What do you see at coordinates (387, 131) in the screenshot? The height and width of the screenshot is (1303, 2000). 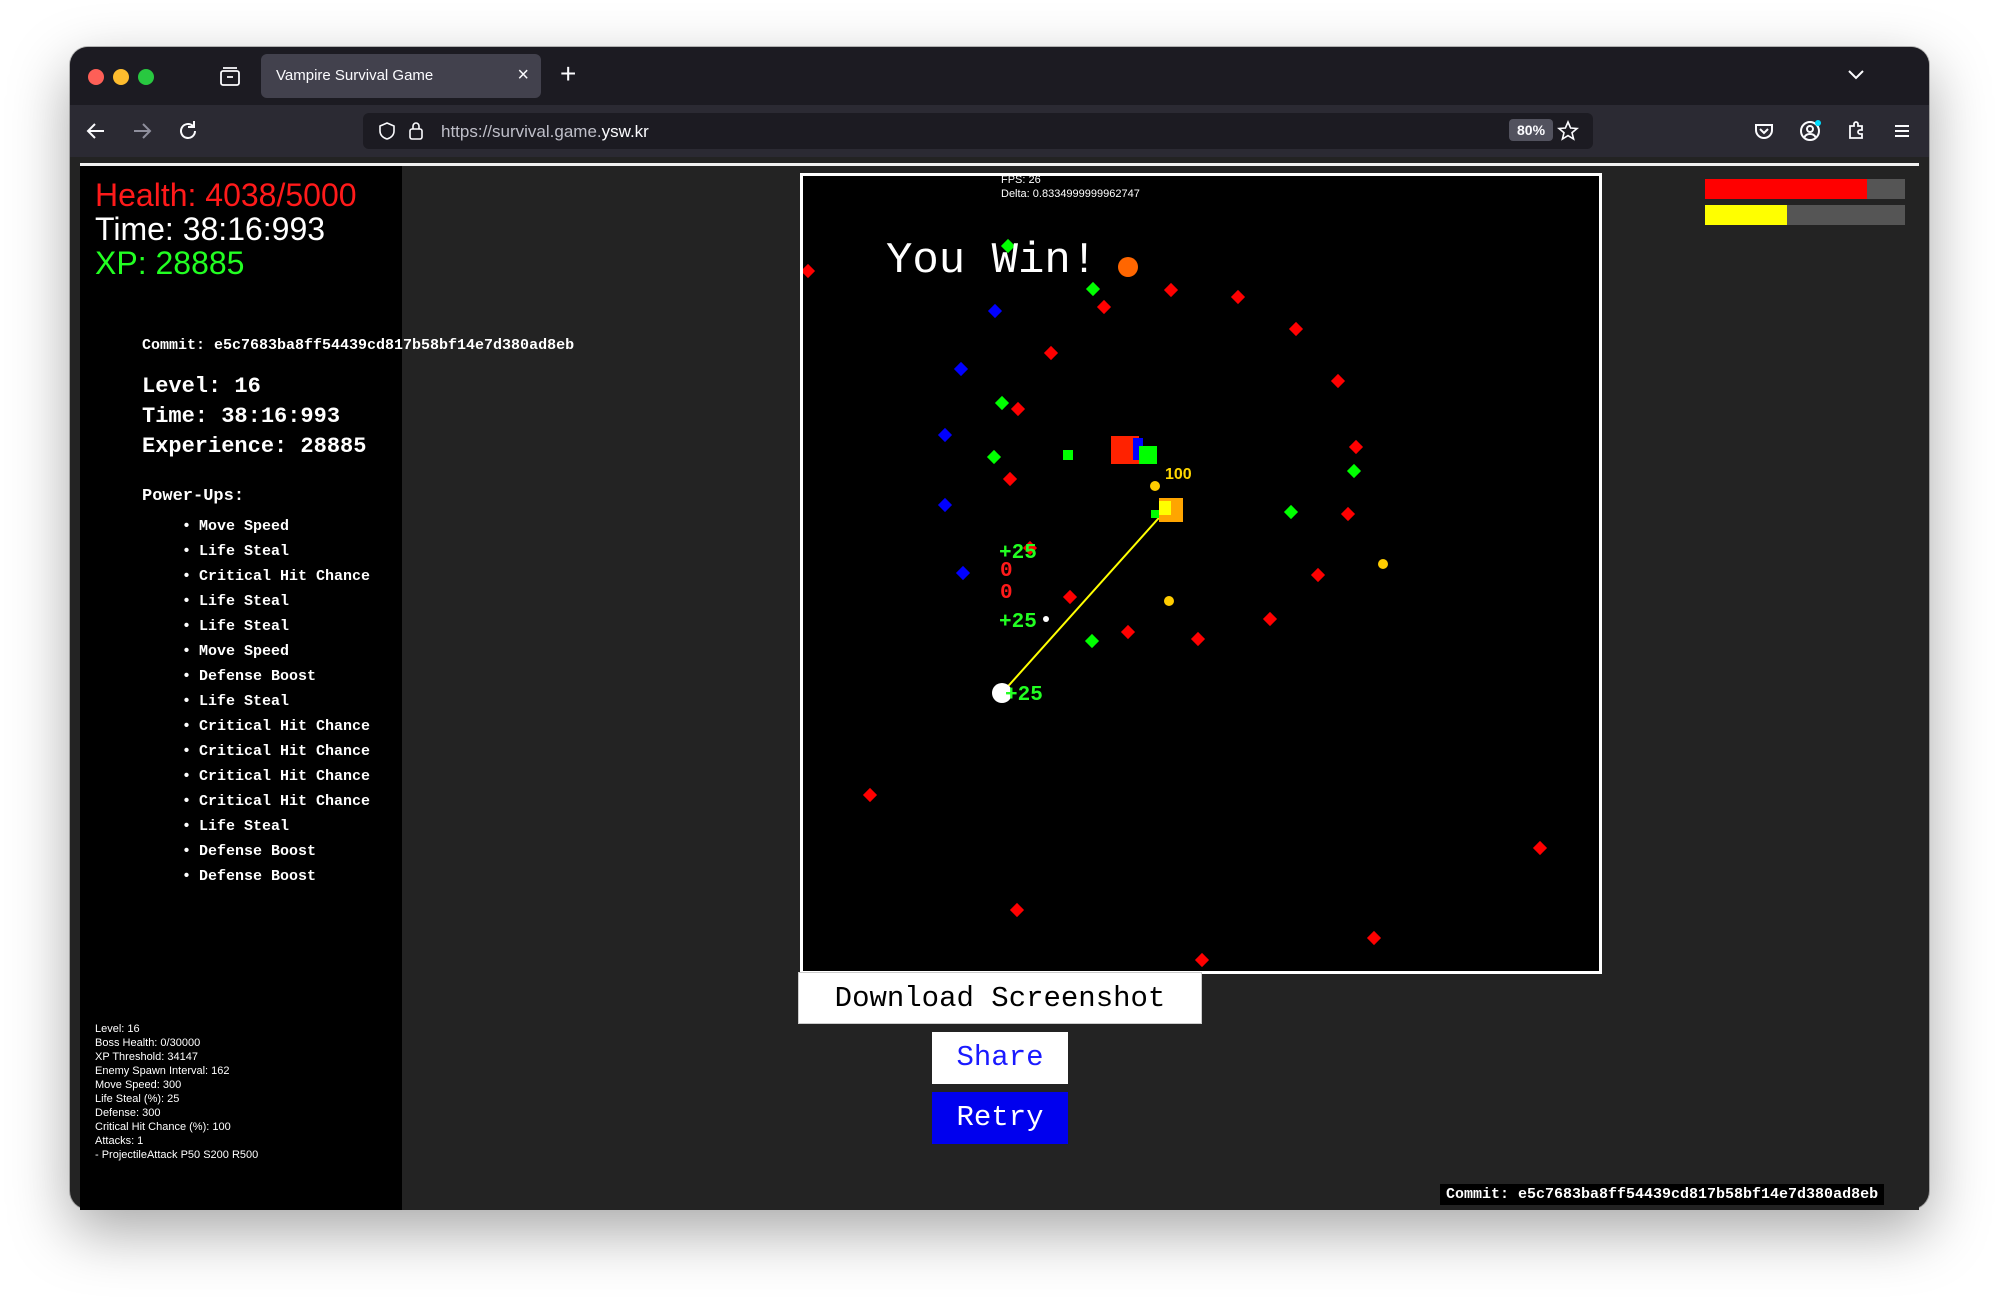 I see `shield-icon` at bounding box center [387, 131].